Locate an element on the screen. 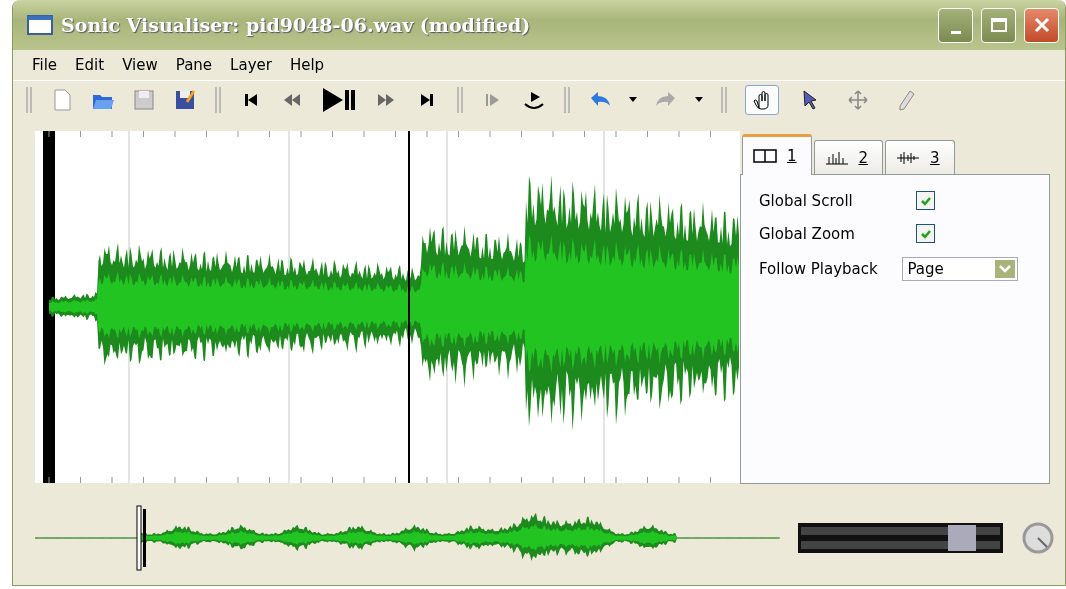 The height and width of the screenshot is (589, 1066). play-pause-icon is located at coordinates (339, 100).